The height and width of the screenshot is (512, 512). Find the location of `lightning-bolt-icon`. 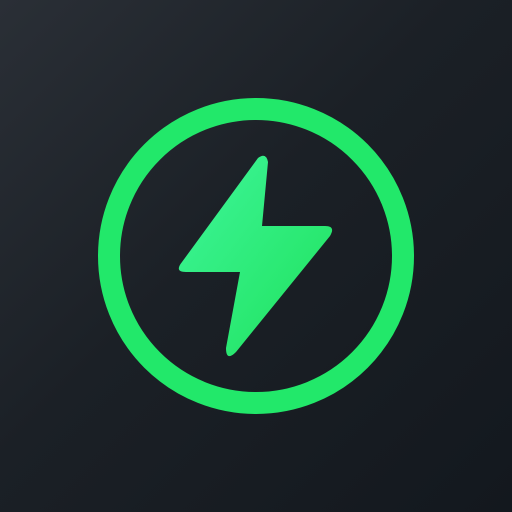

lightning-bolt-icon is located at coordinates (255, 256).